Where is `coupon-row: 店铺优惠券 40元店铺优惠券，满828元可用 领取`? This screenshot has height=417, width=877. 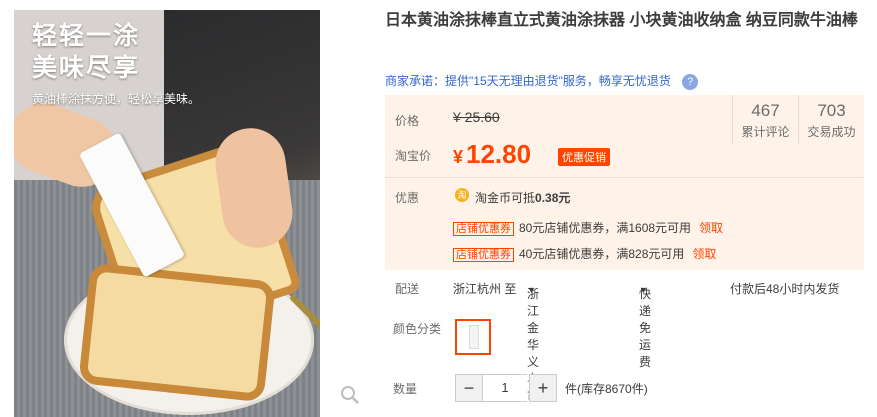 coupon-row: 店铺优惠券 40元店铺优惠券，满828元可用 领取 is located at coordinates (584, 253).